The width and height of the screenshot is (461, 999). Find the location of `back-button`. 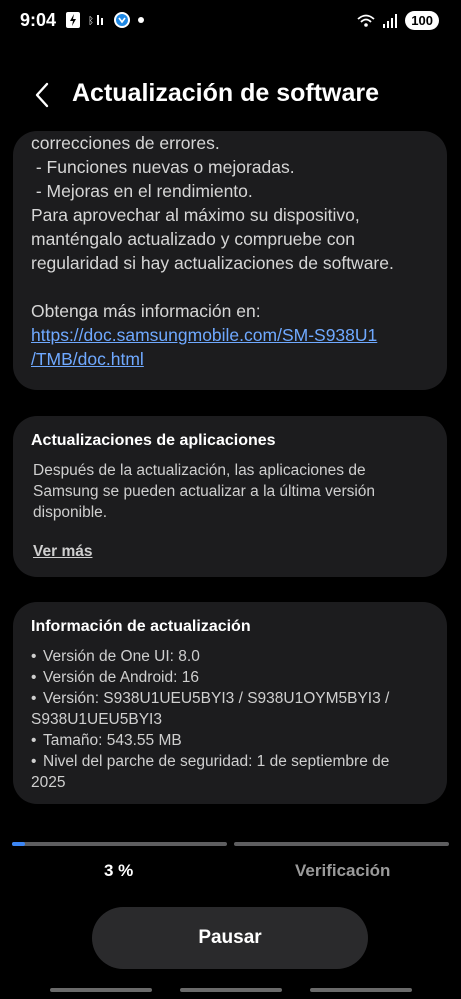

back-button is located at coordinates (43, 95).